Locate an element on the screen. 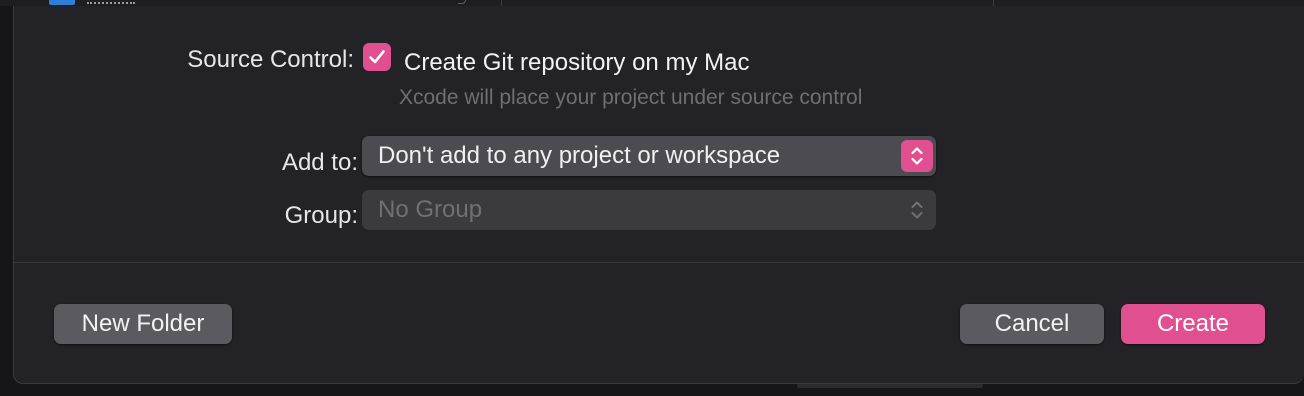  git-repository-checkbox-label: Create Git repository on my Mac is located at coordinates (576, 63).